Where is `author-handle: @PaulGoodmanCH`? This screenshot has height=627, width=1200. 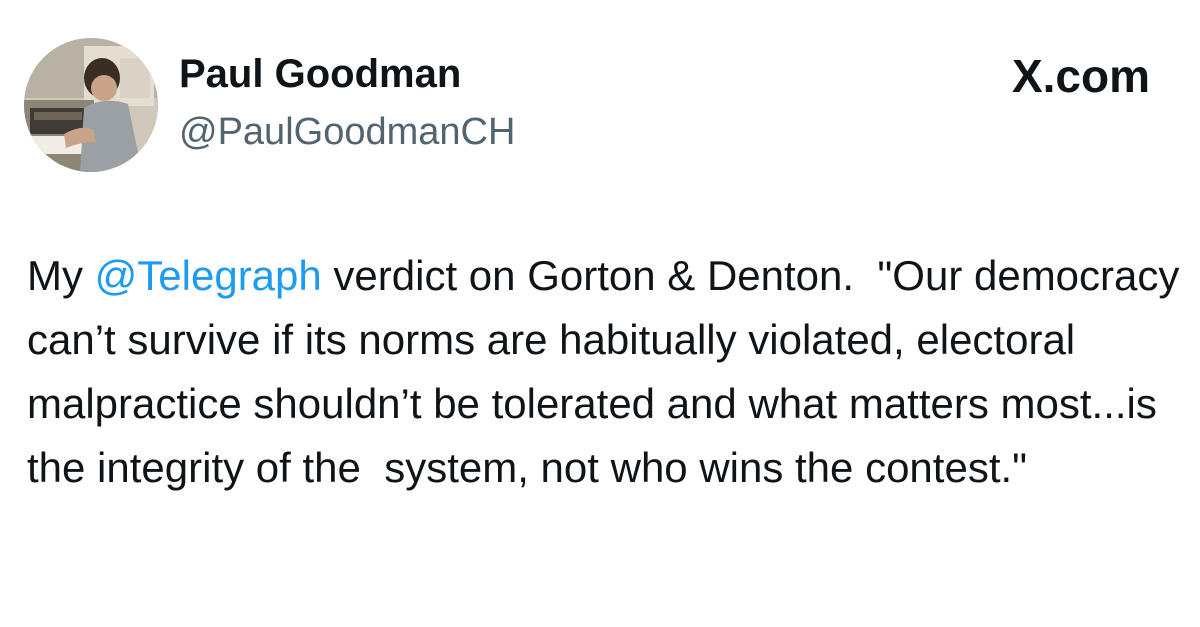 author-handle: @PaulGoodmanCH is located at coordinates (347, 132).